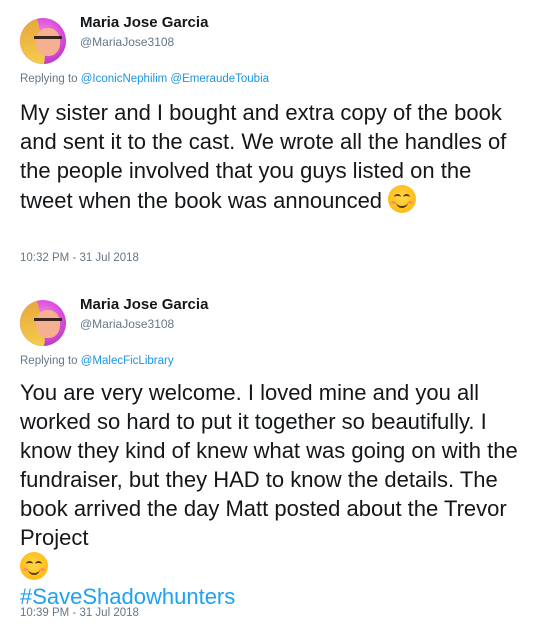  Describe the element at coordinates (219, 79) in the screenshot. I see `mention-link: @EmeraudeToubia` at that location.